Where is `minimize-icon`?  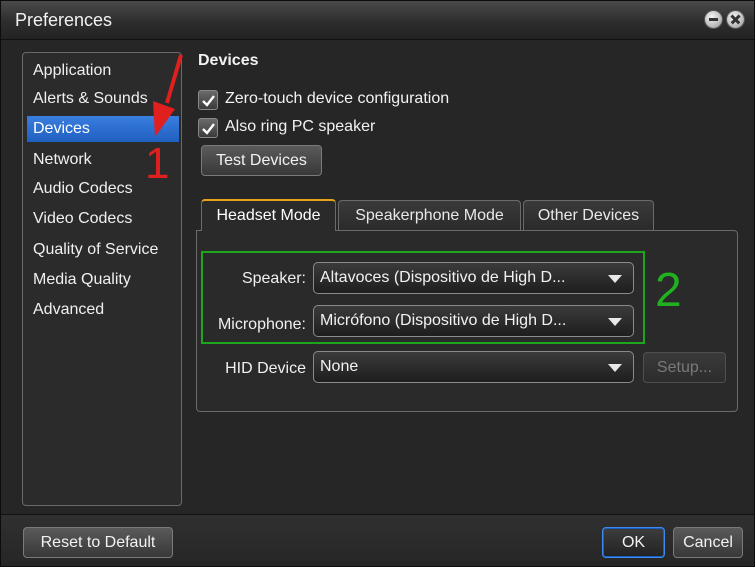
minimize-icon is located at coordinates (713, 19).